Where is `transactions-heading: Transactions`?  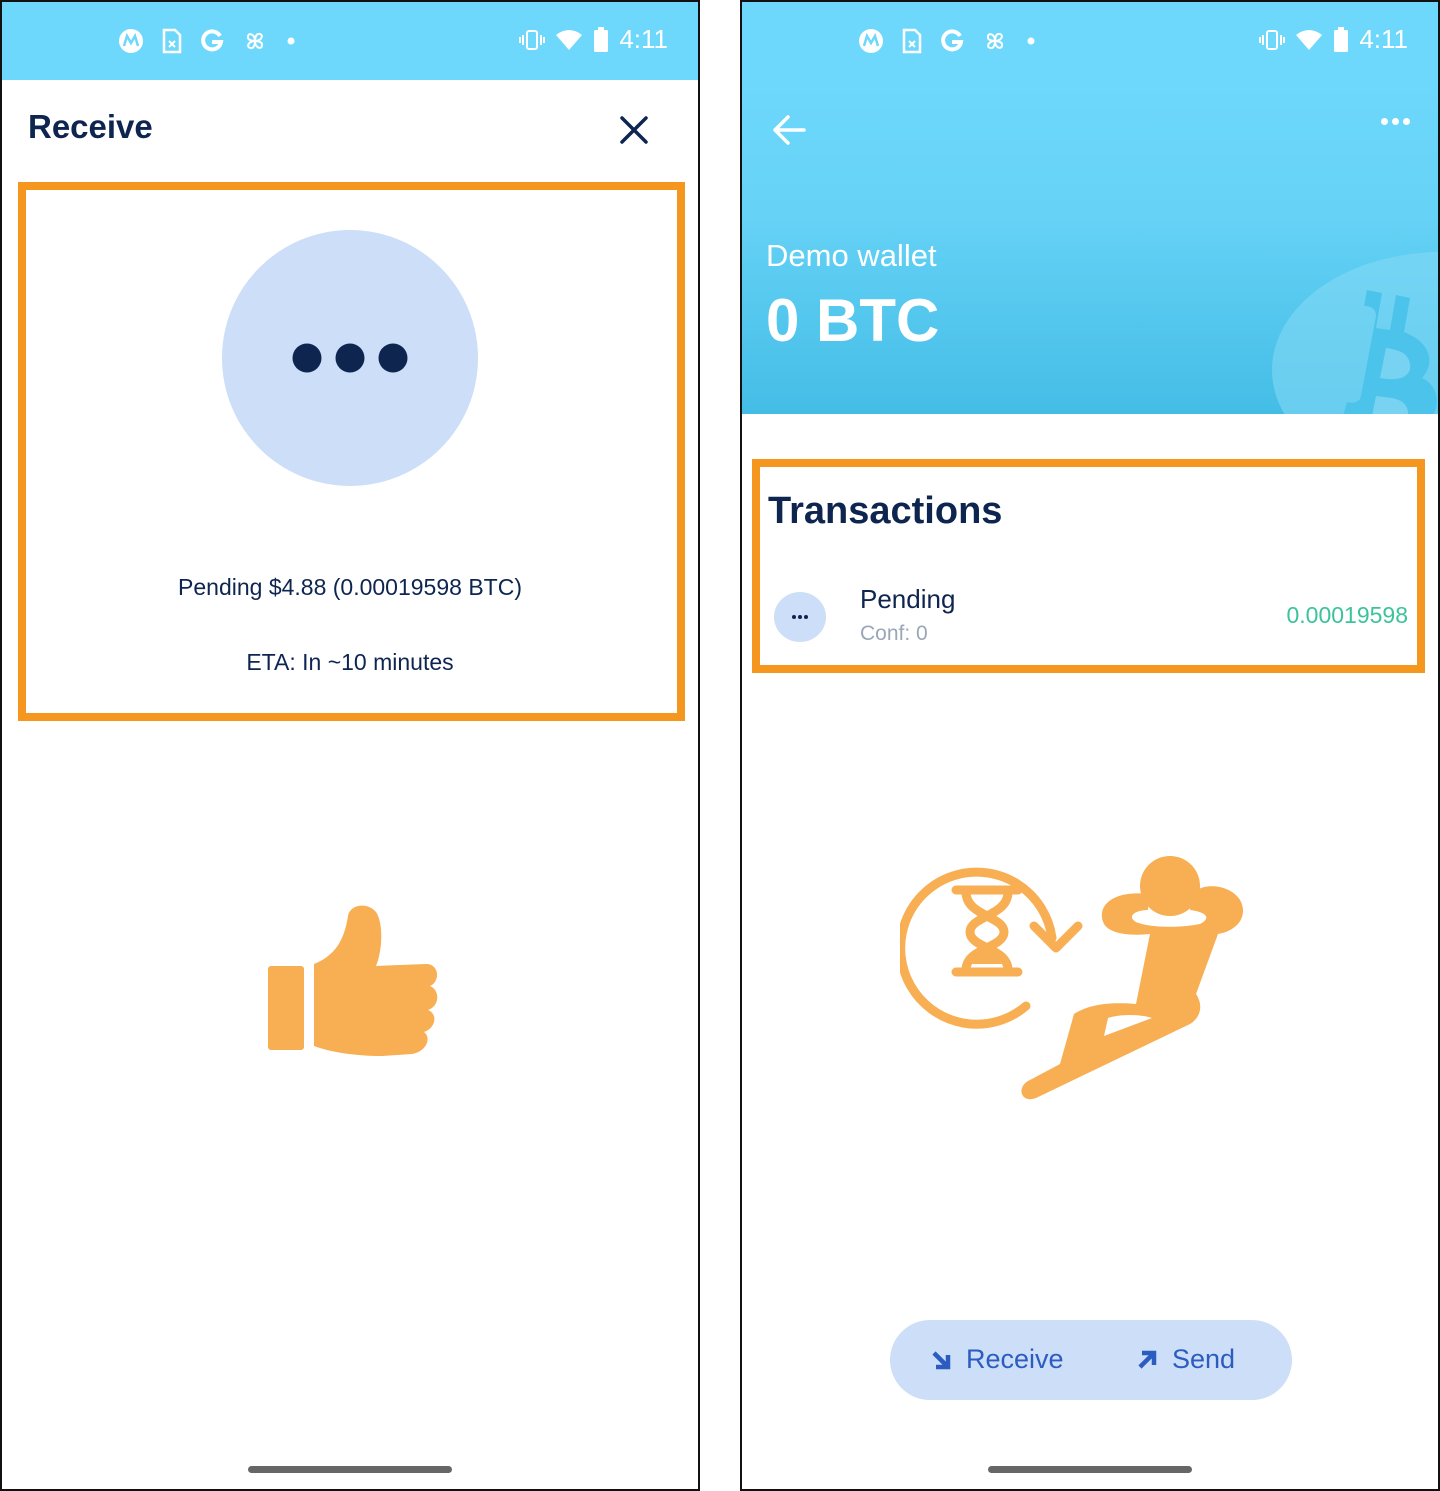
transactions-heading: Transactions is located at coordinates (885, 511).